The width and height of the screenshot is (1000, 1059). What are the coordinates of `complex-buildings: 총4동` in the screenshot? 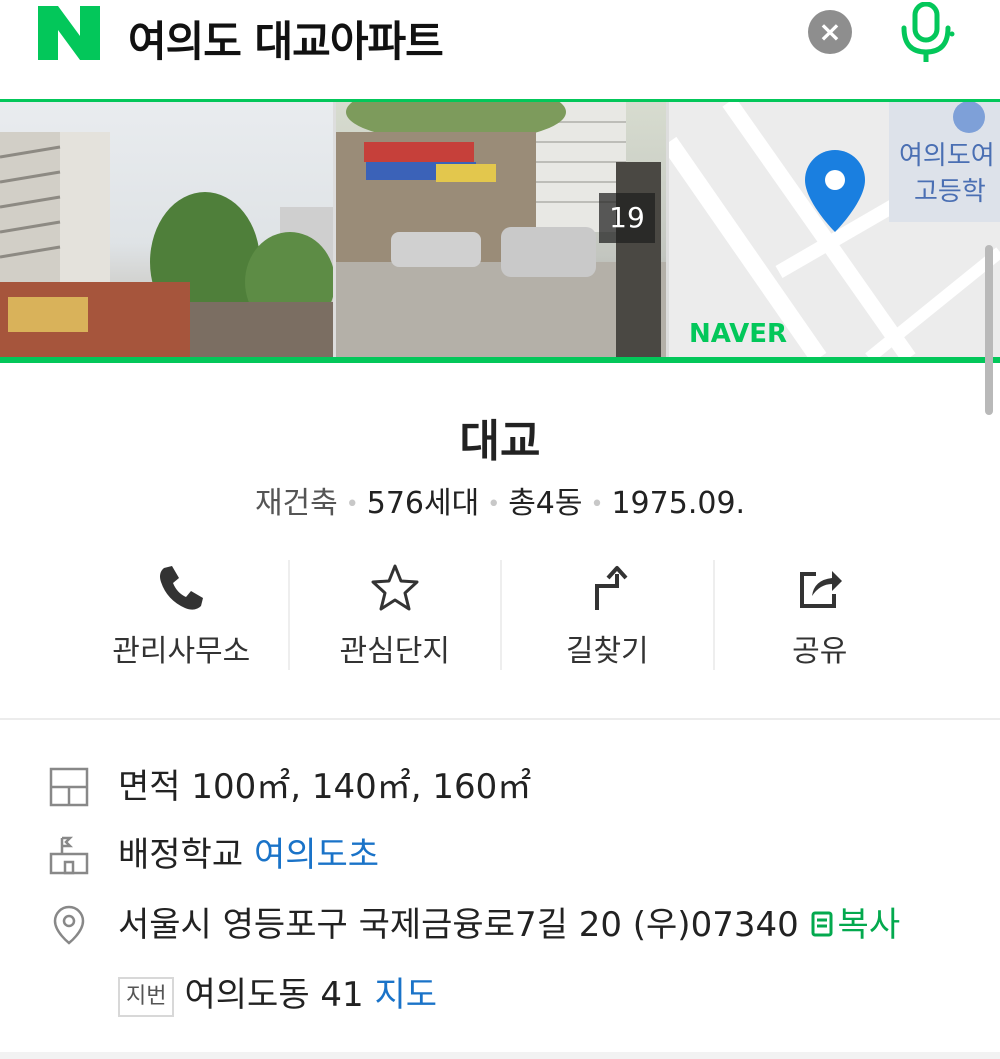 It's located at (545, 503).